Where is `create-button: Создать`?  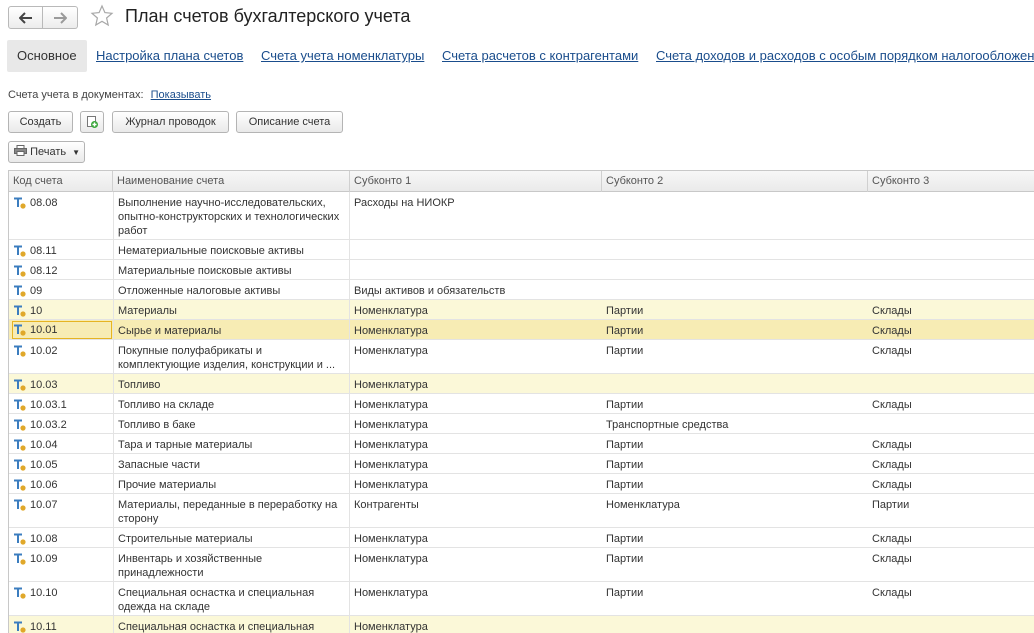
create-button: Создать is located at coordinates (40, 122).